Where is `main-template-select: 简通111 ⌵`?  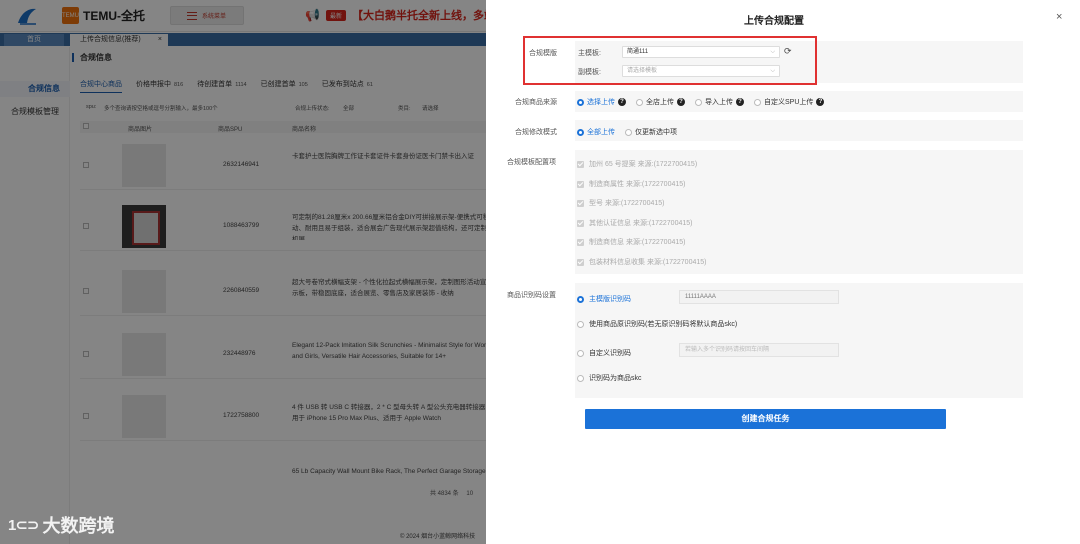 main-template-select: 简通111 ⌵ is located at coordinates (701, 52).